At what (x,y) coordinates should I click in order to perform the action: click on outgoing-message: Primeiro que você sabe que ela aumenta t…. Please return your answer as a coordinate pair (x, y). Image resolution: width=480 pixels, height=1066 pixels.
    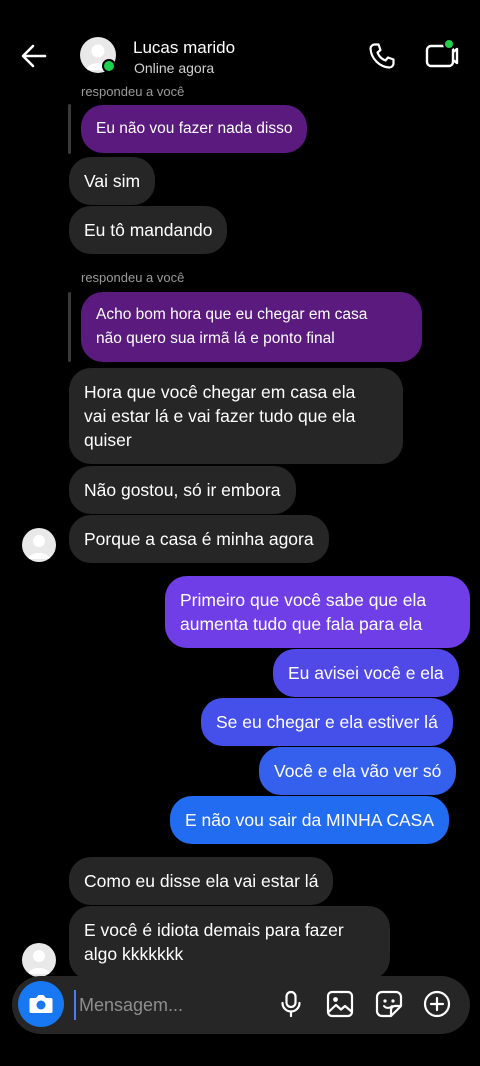
    Looking at the image, I should click on (317, 612).